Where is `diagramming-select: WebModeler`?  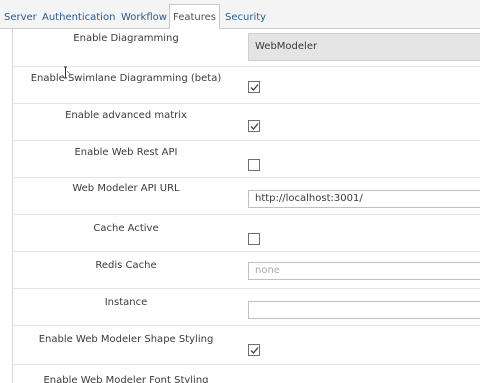
diagramming-select: WebModeler is located at coordinates (364, 47).